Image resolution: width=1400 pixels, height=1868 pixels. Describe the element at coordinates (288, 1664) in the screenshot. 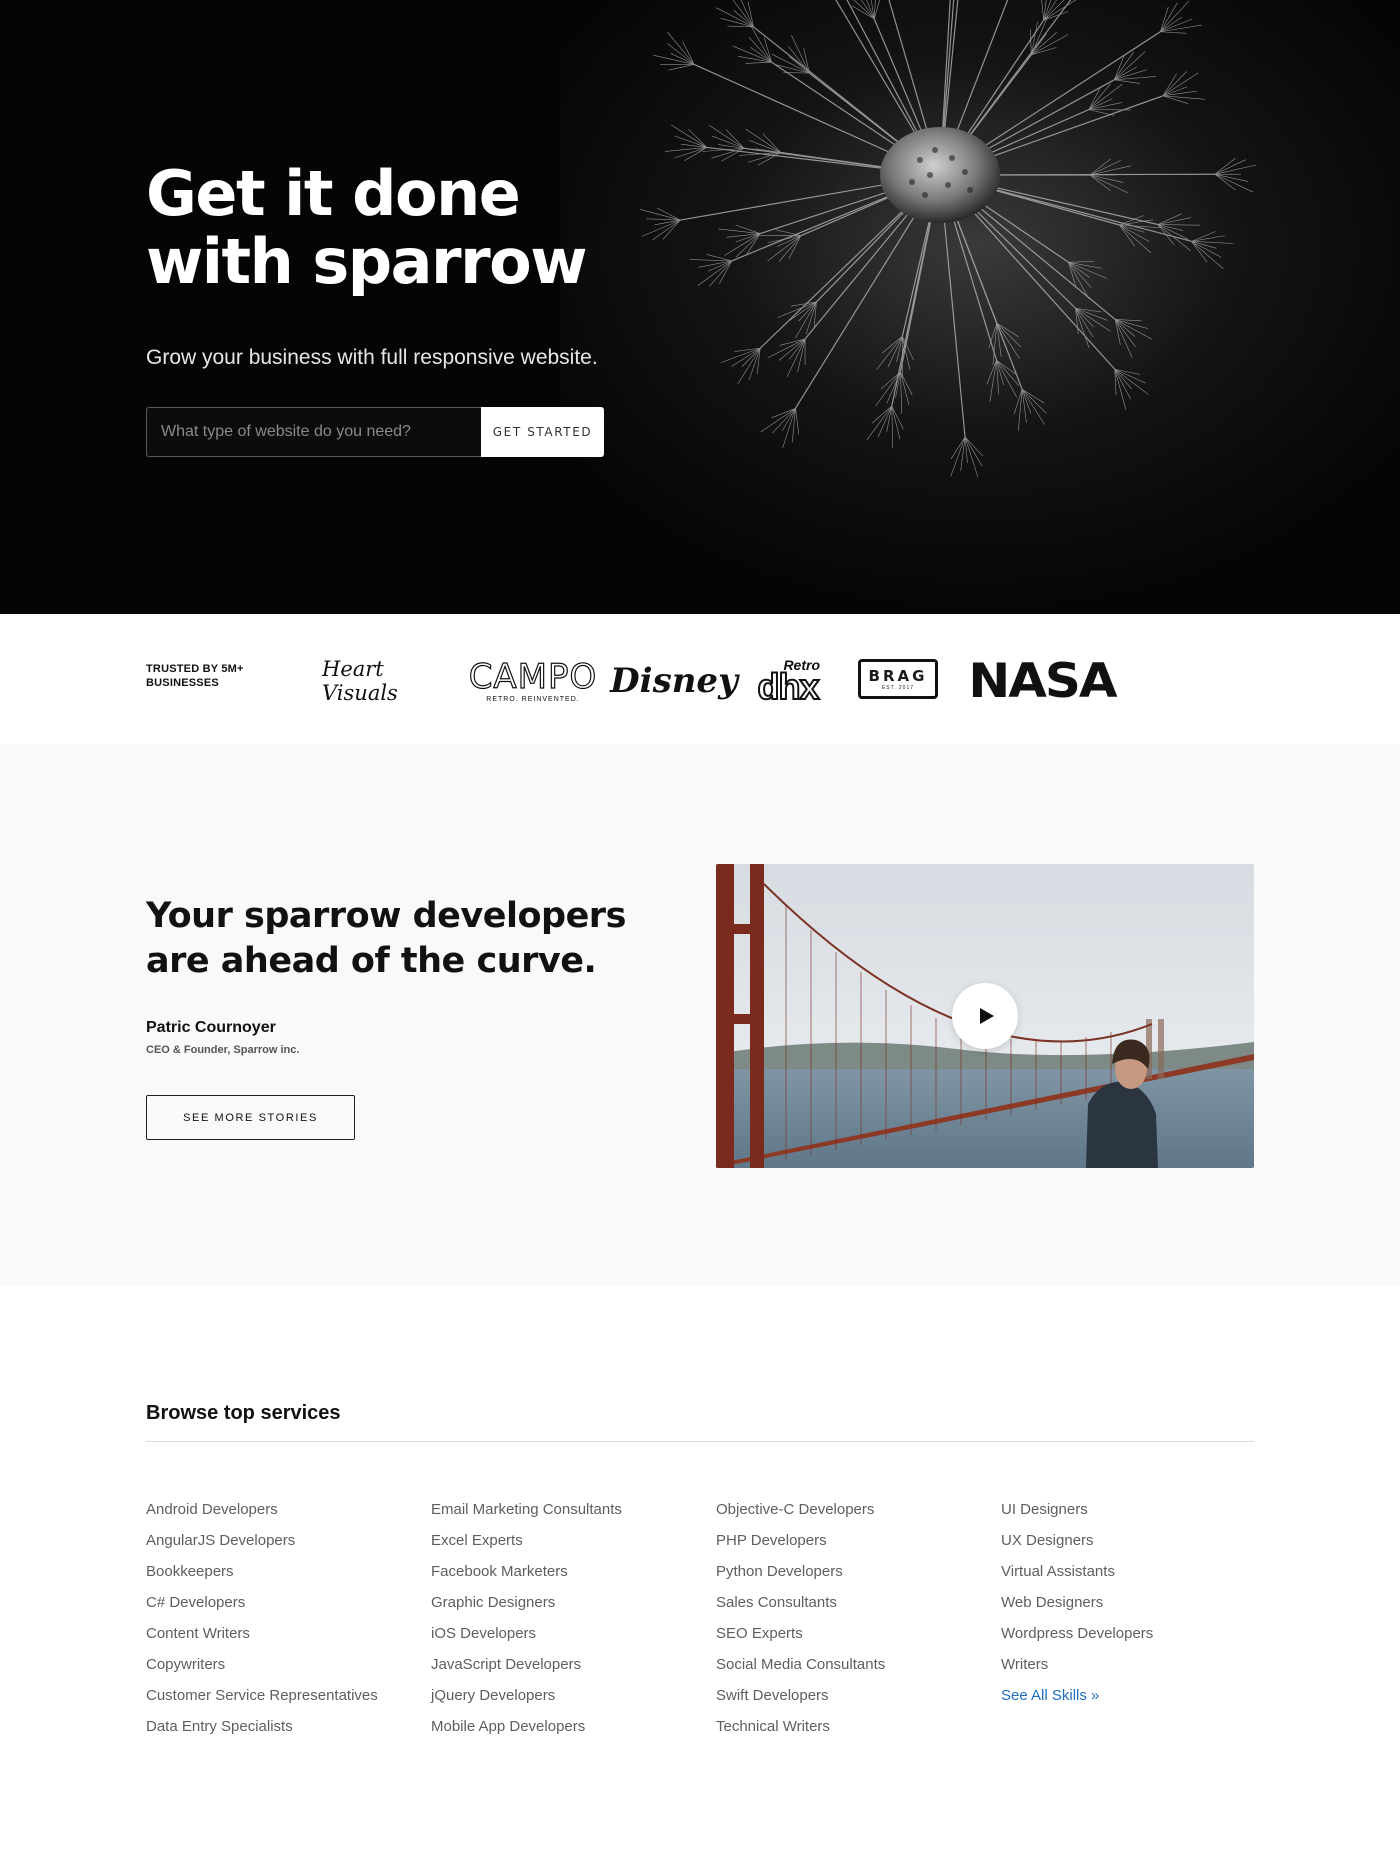

I see `service-link: Copywriters` at that location.